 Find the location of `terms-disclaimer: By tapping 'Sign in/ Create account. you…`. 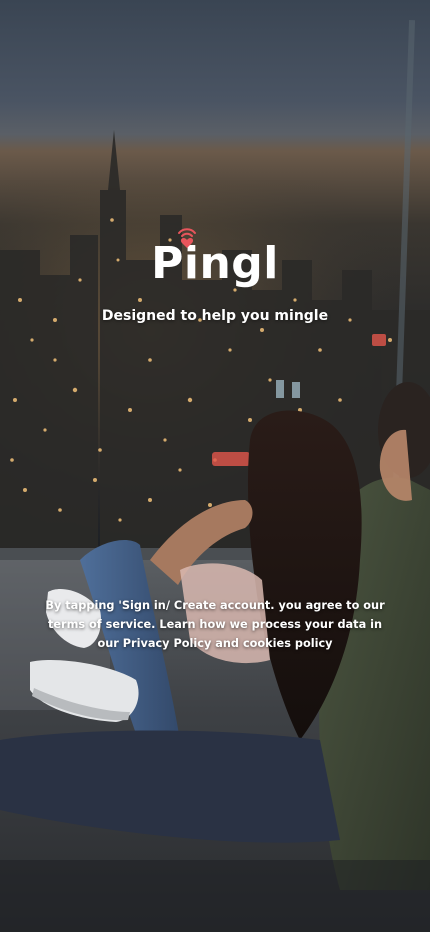

terms-disclaimer: By tapping 'Sign in/ Create account. you… is located at coordinates (215, 624).